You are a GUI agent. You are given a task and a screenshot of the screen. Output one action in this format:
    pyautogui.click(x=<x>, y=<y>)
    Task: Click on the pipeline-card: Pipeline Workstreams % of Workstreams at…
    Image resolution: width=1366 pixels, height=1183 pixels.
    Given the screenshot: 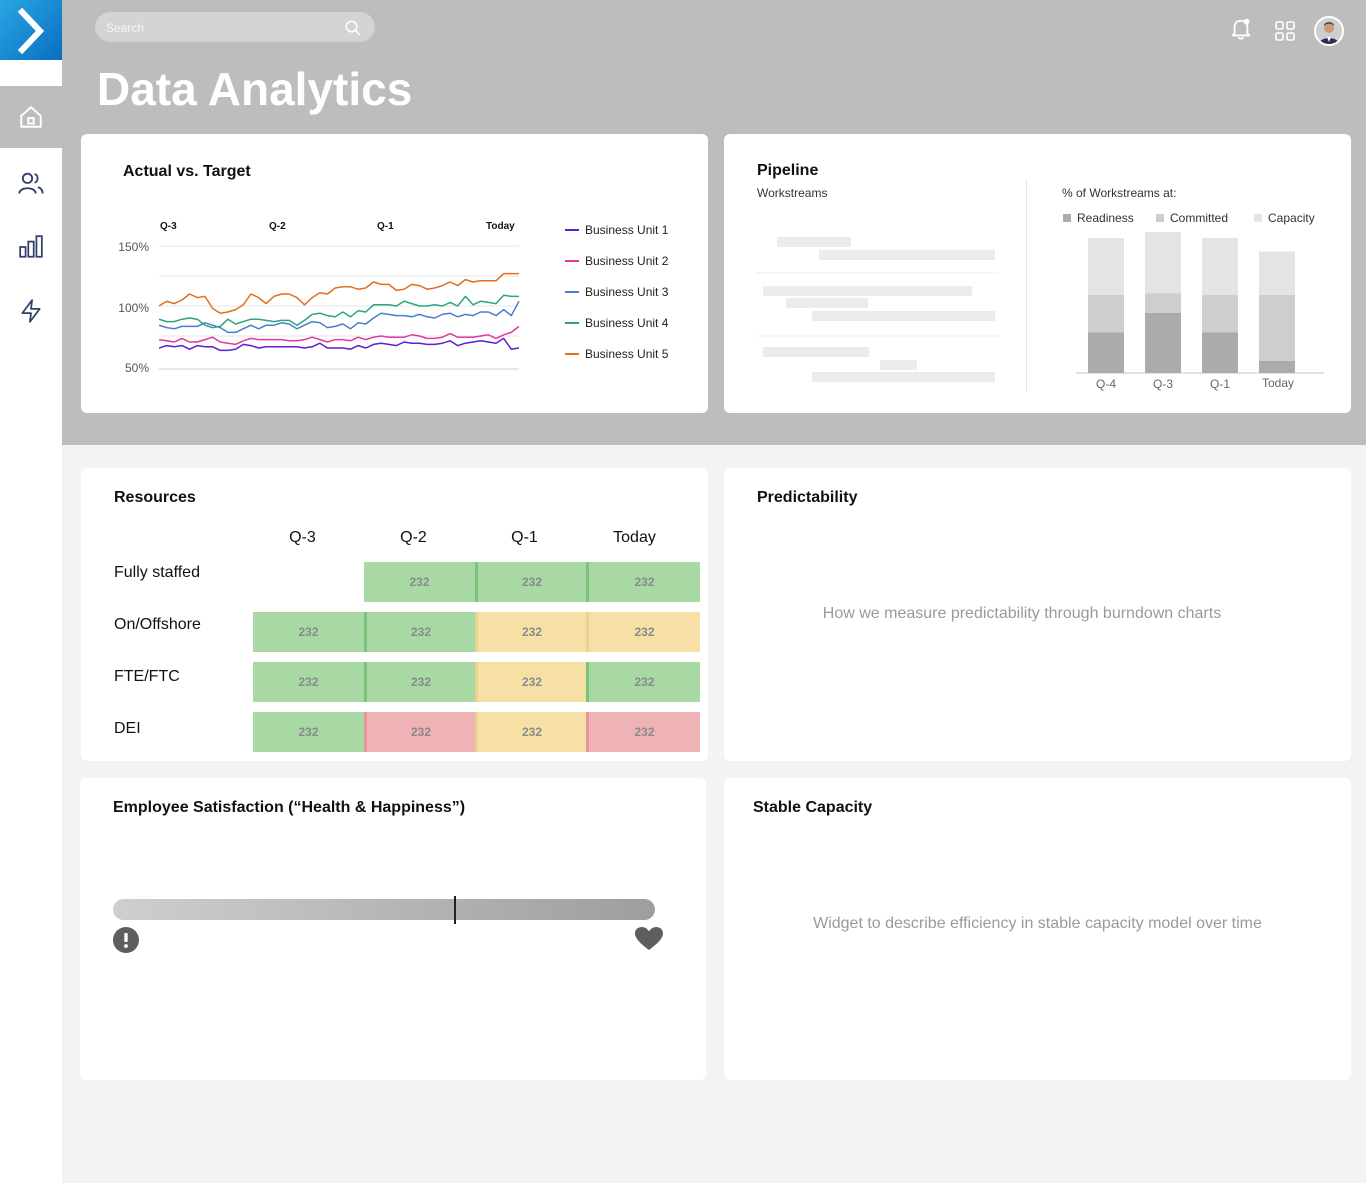 What is the action you would take?
    pyautogui.click(x=1037, y=273)
    